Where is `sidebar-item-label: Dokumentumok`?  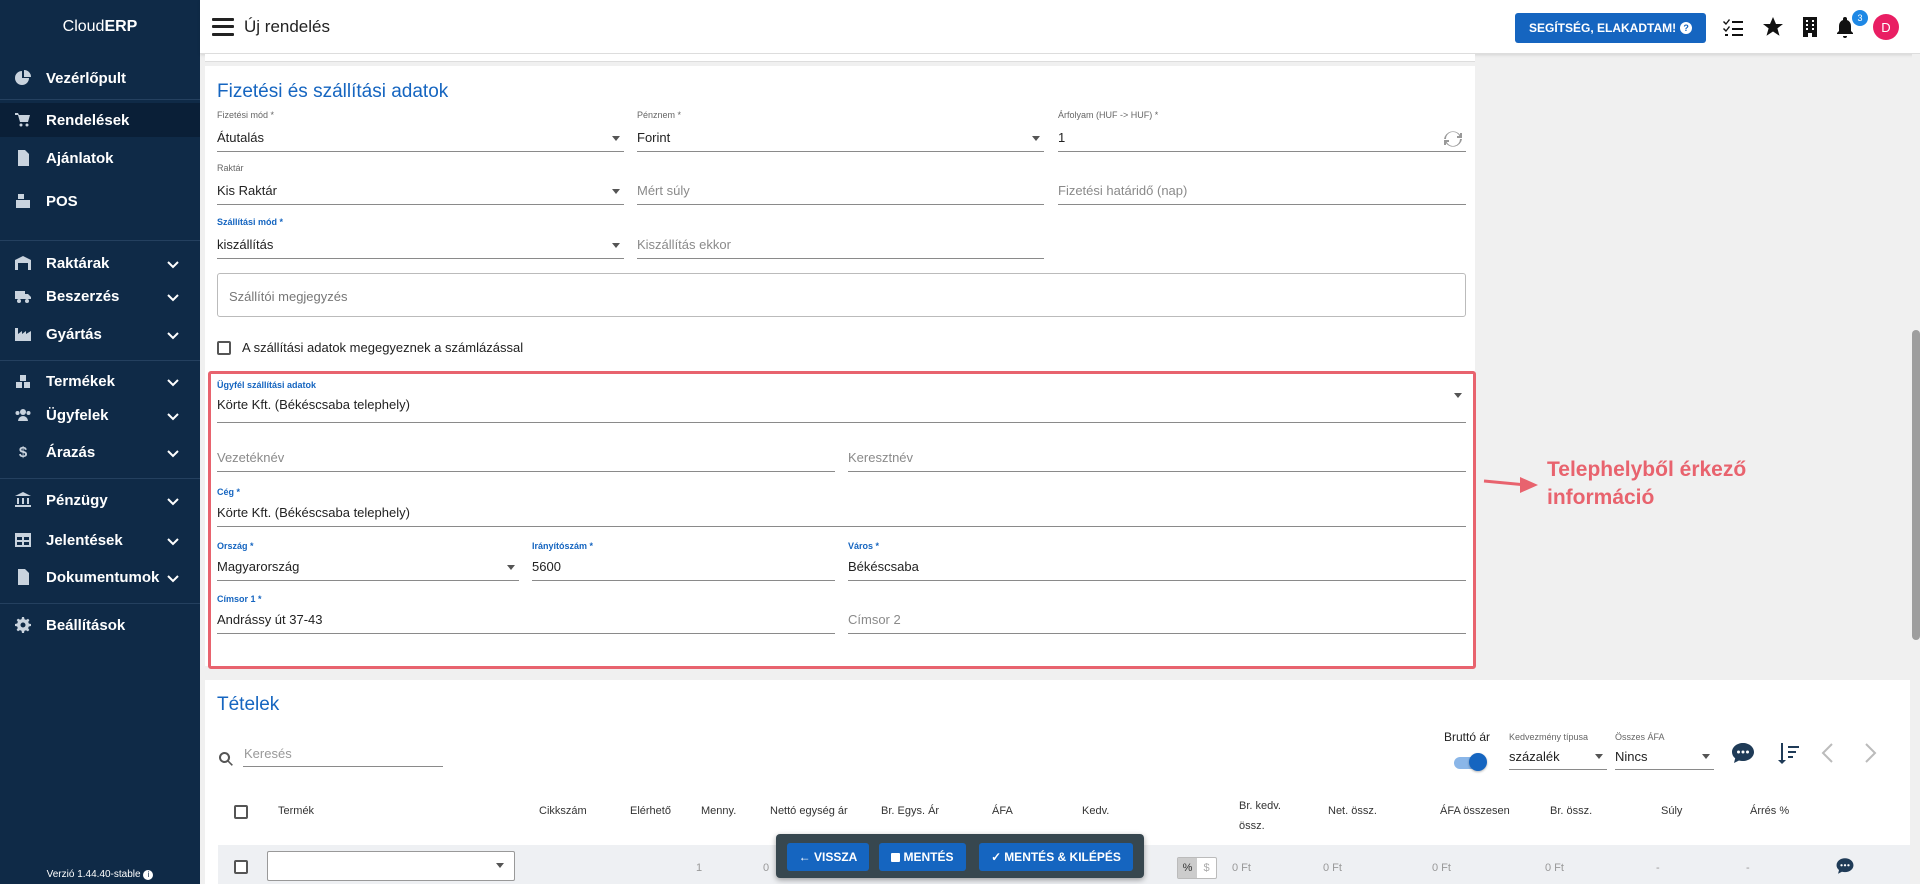 sidebar-item-label: Dokumentumok is located at coordinates (103, 577).